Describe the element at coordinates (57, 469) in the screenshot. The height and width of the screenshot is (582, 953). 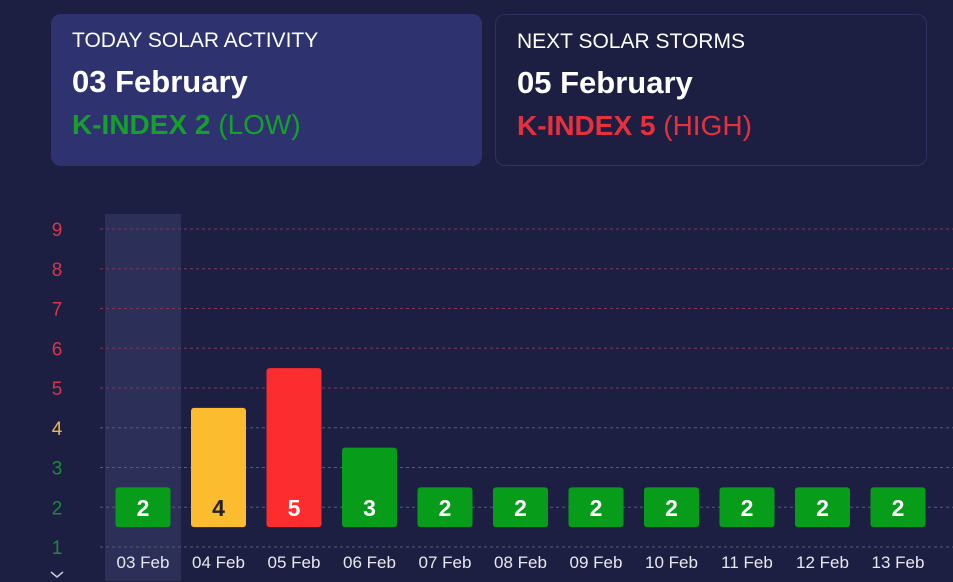
I see `y-tick-label: 3` at that location.